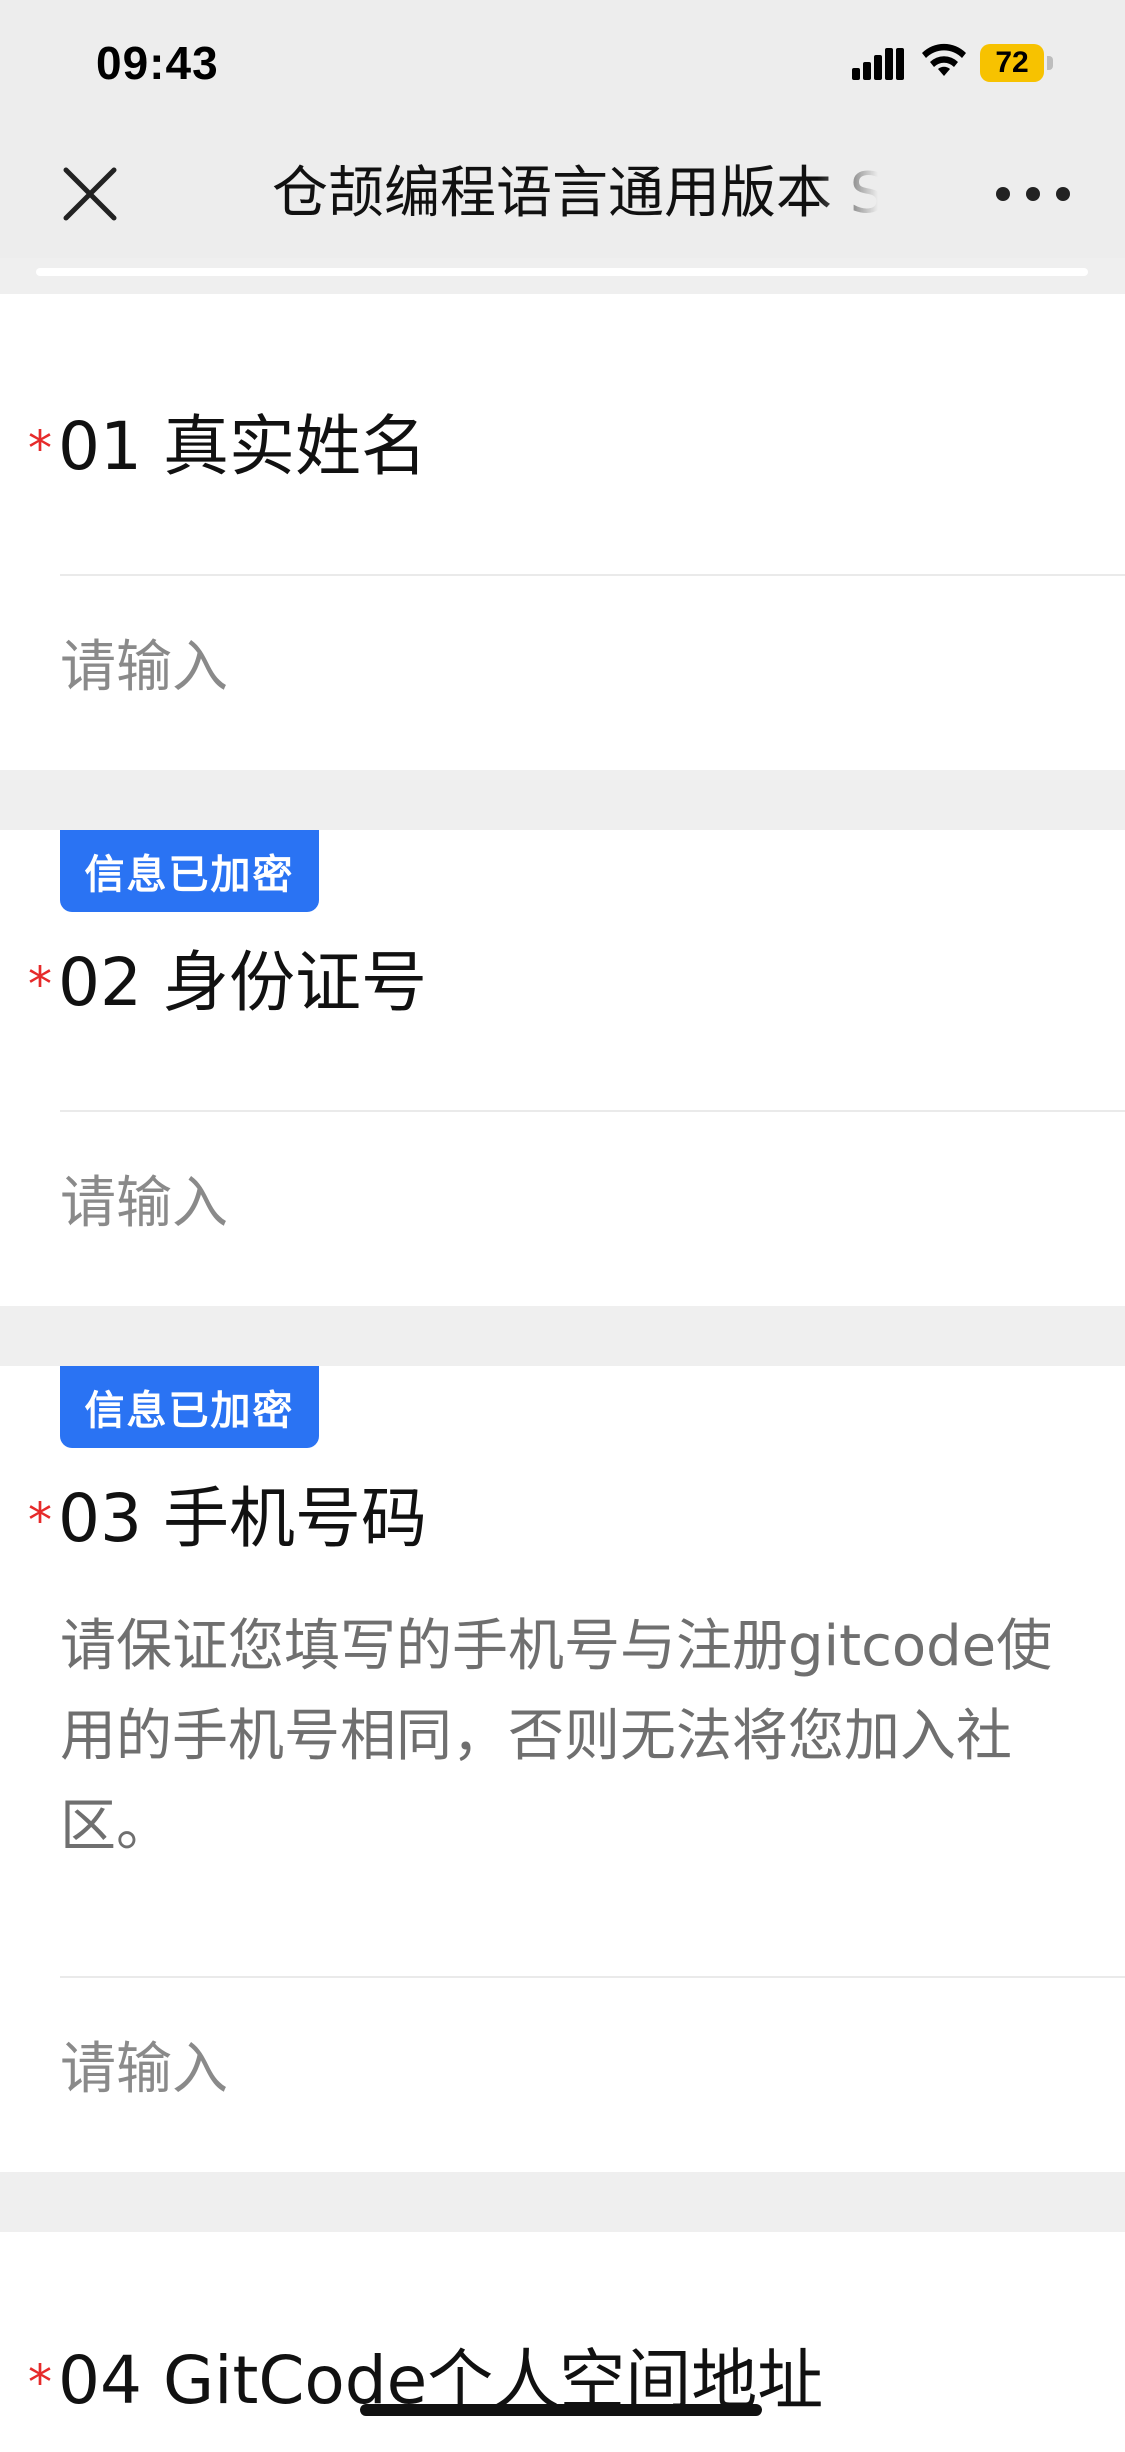  I want to click on page-title-wrap: 仓颉编程语言通用版本 S, so click(575, 194).